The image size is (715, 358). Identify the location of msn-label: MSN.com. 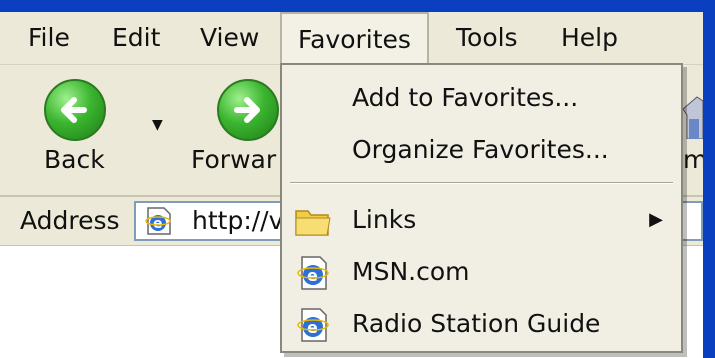
(411, 271).